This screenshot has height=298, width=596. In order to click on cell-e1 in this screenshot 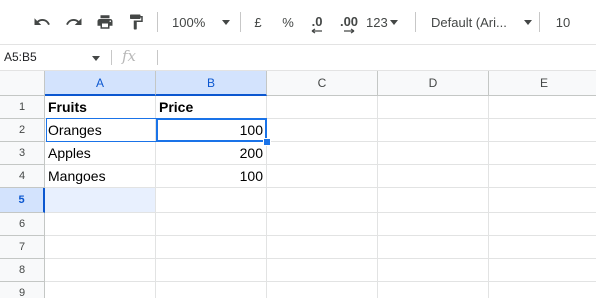, I will do `click(542, 107)`.